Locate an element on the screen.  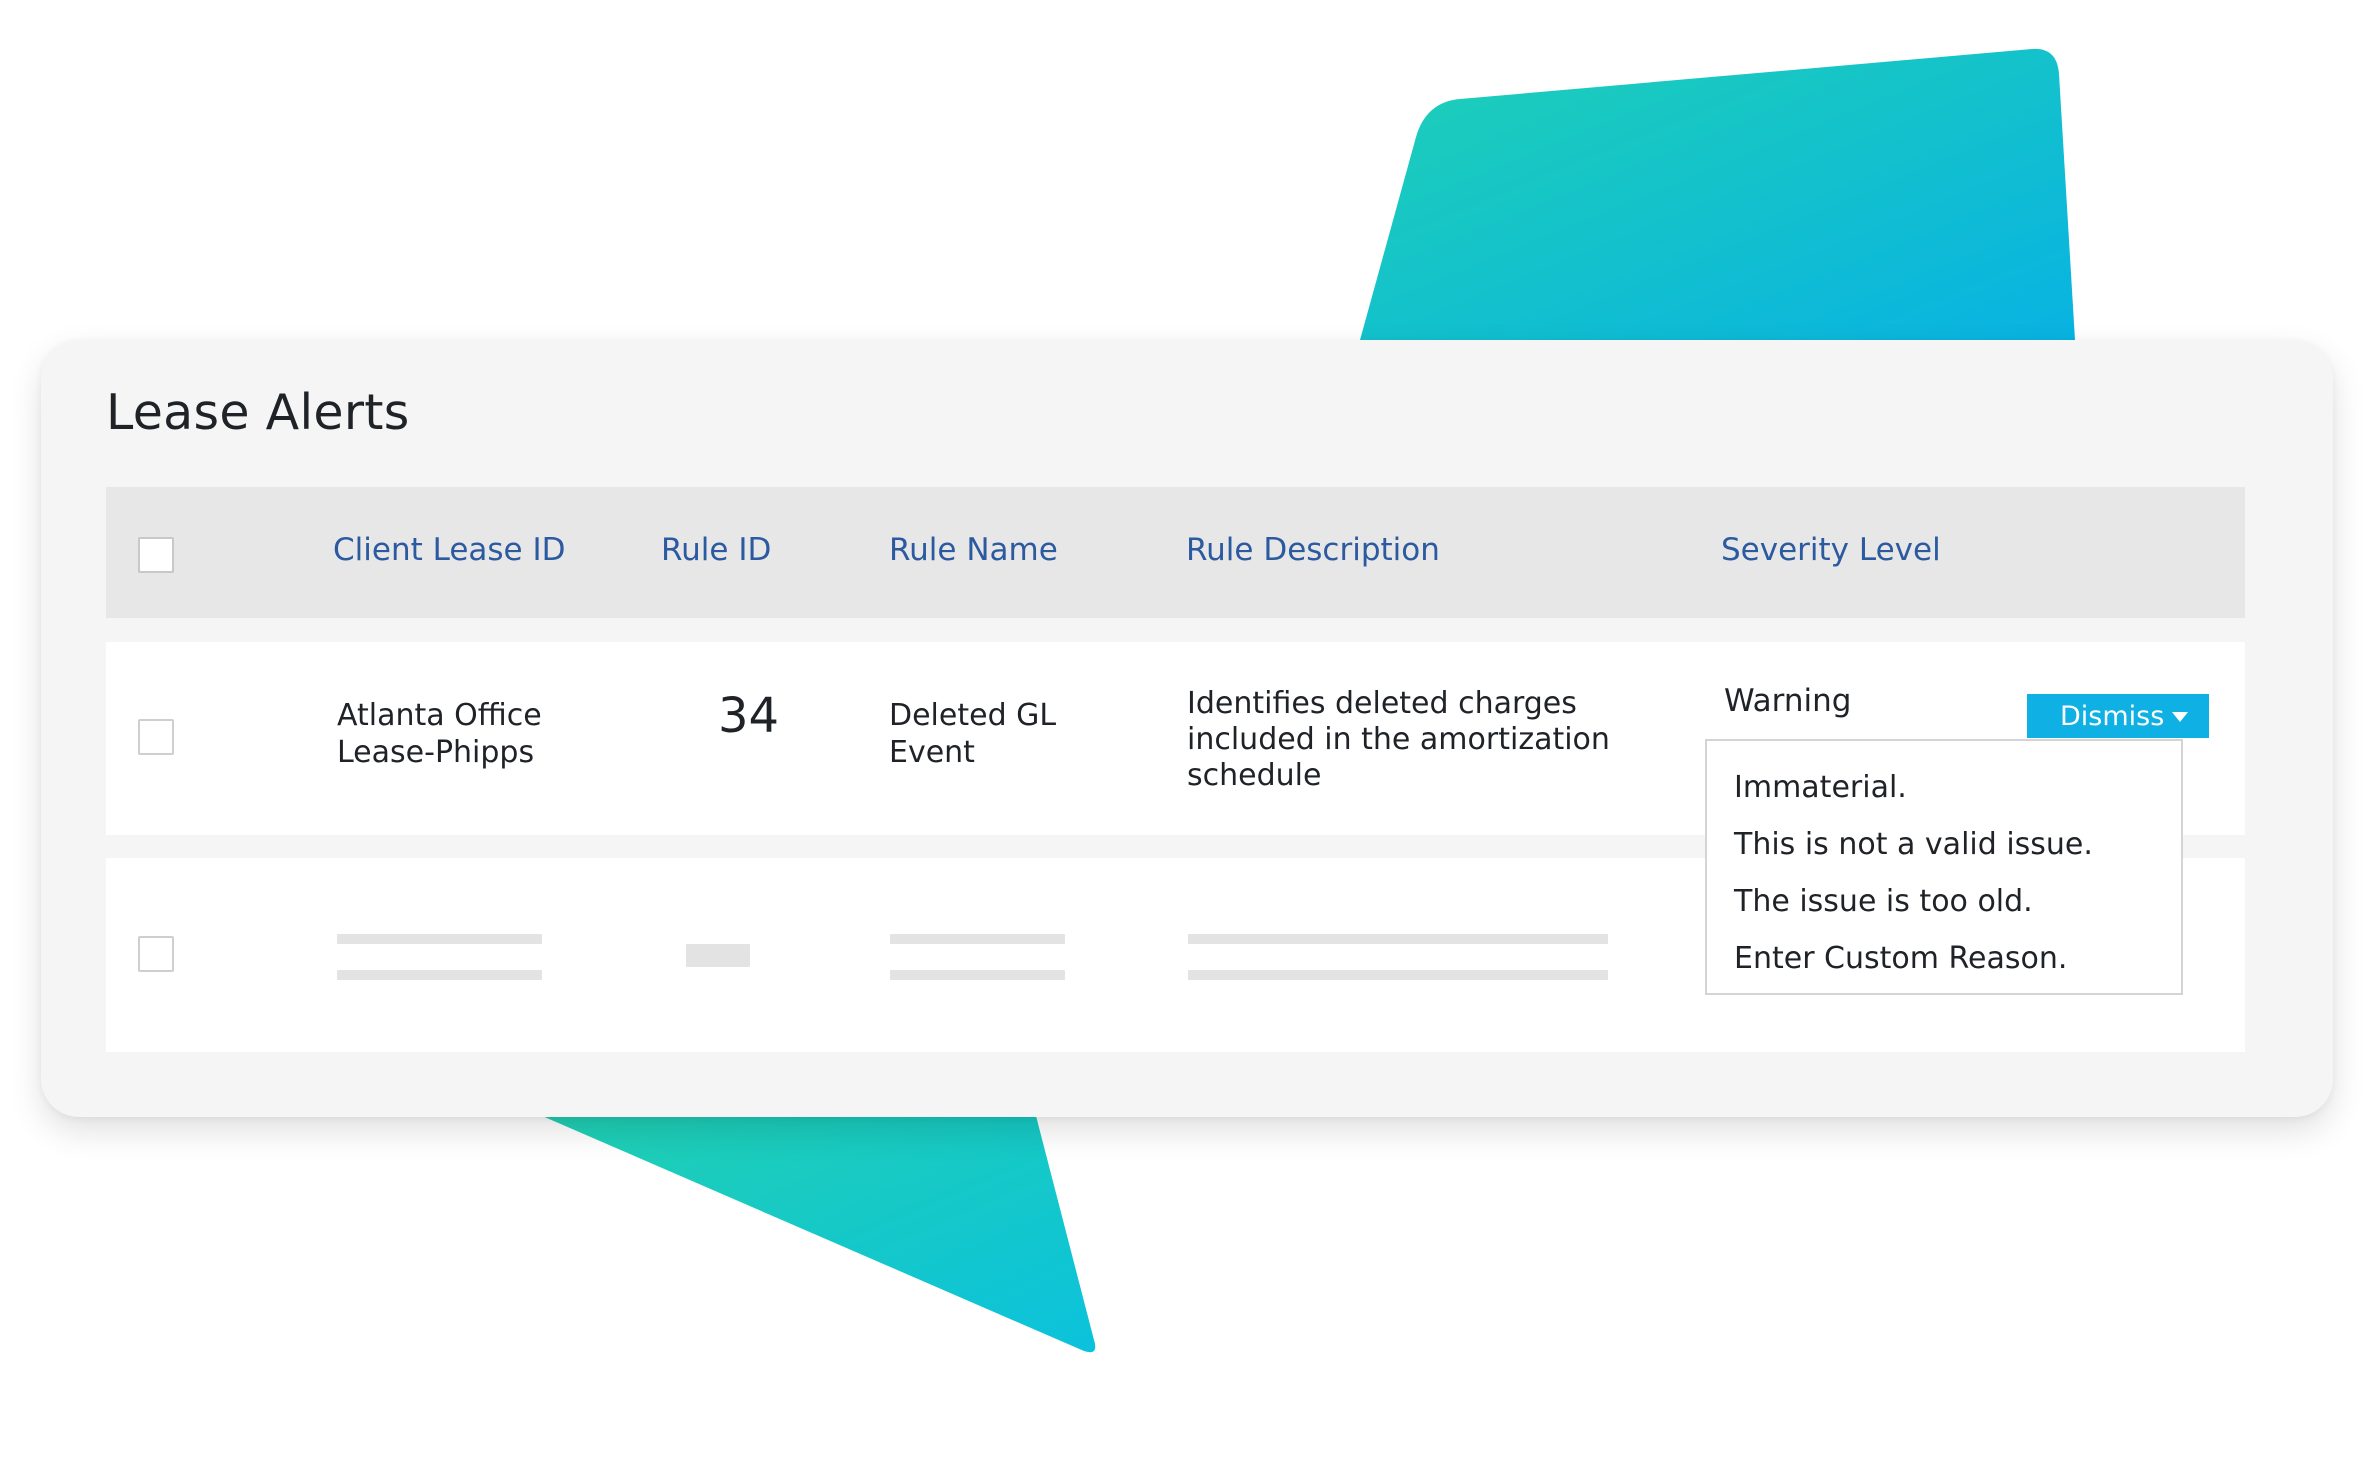
dismiss-option-not-valid-issue: This is not a valid issue. is located at coordinates (1957, 844).